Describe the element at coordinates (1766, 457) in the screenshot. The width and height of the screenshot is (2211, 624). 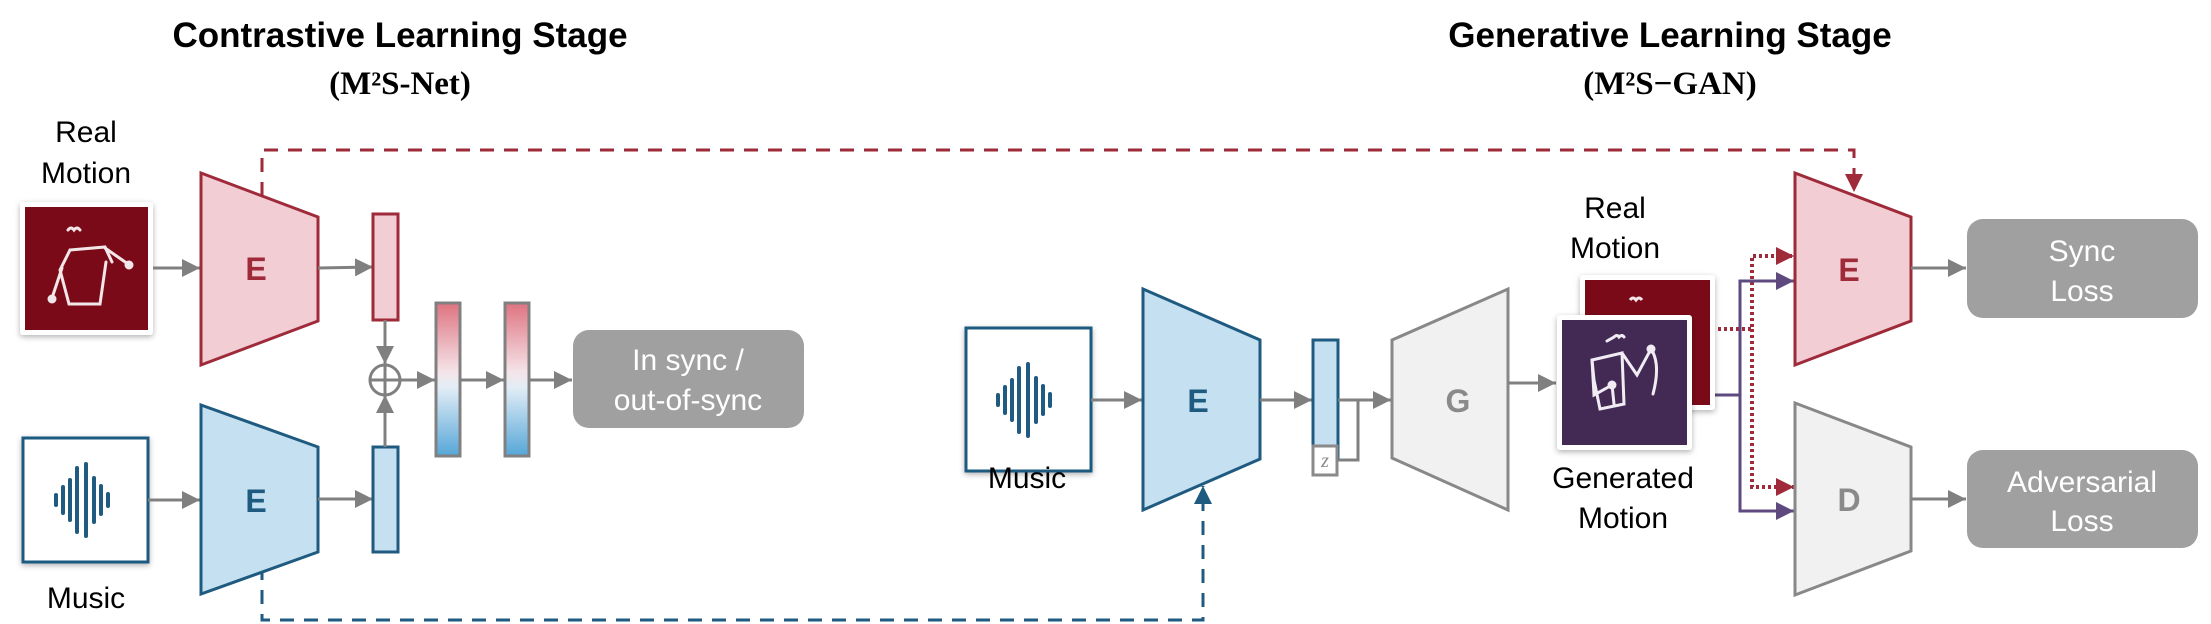
I see `generated-motion-to-discriminator-link` at that location.